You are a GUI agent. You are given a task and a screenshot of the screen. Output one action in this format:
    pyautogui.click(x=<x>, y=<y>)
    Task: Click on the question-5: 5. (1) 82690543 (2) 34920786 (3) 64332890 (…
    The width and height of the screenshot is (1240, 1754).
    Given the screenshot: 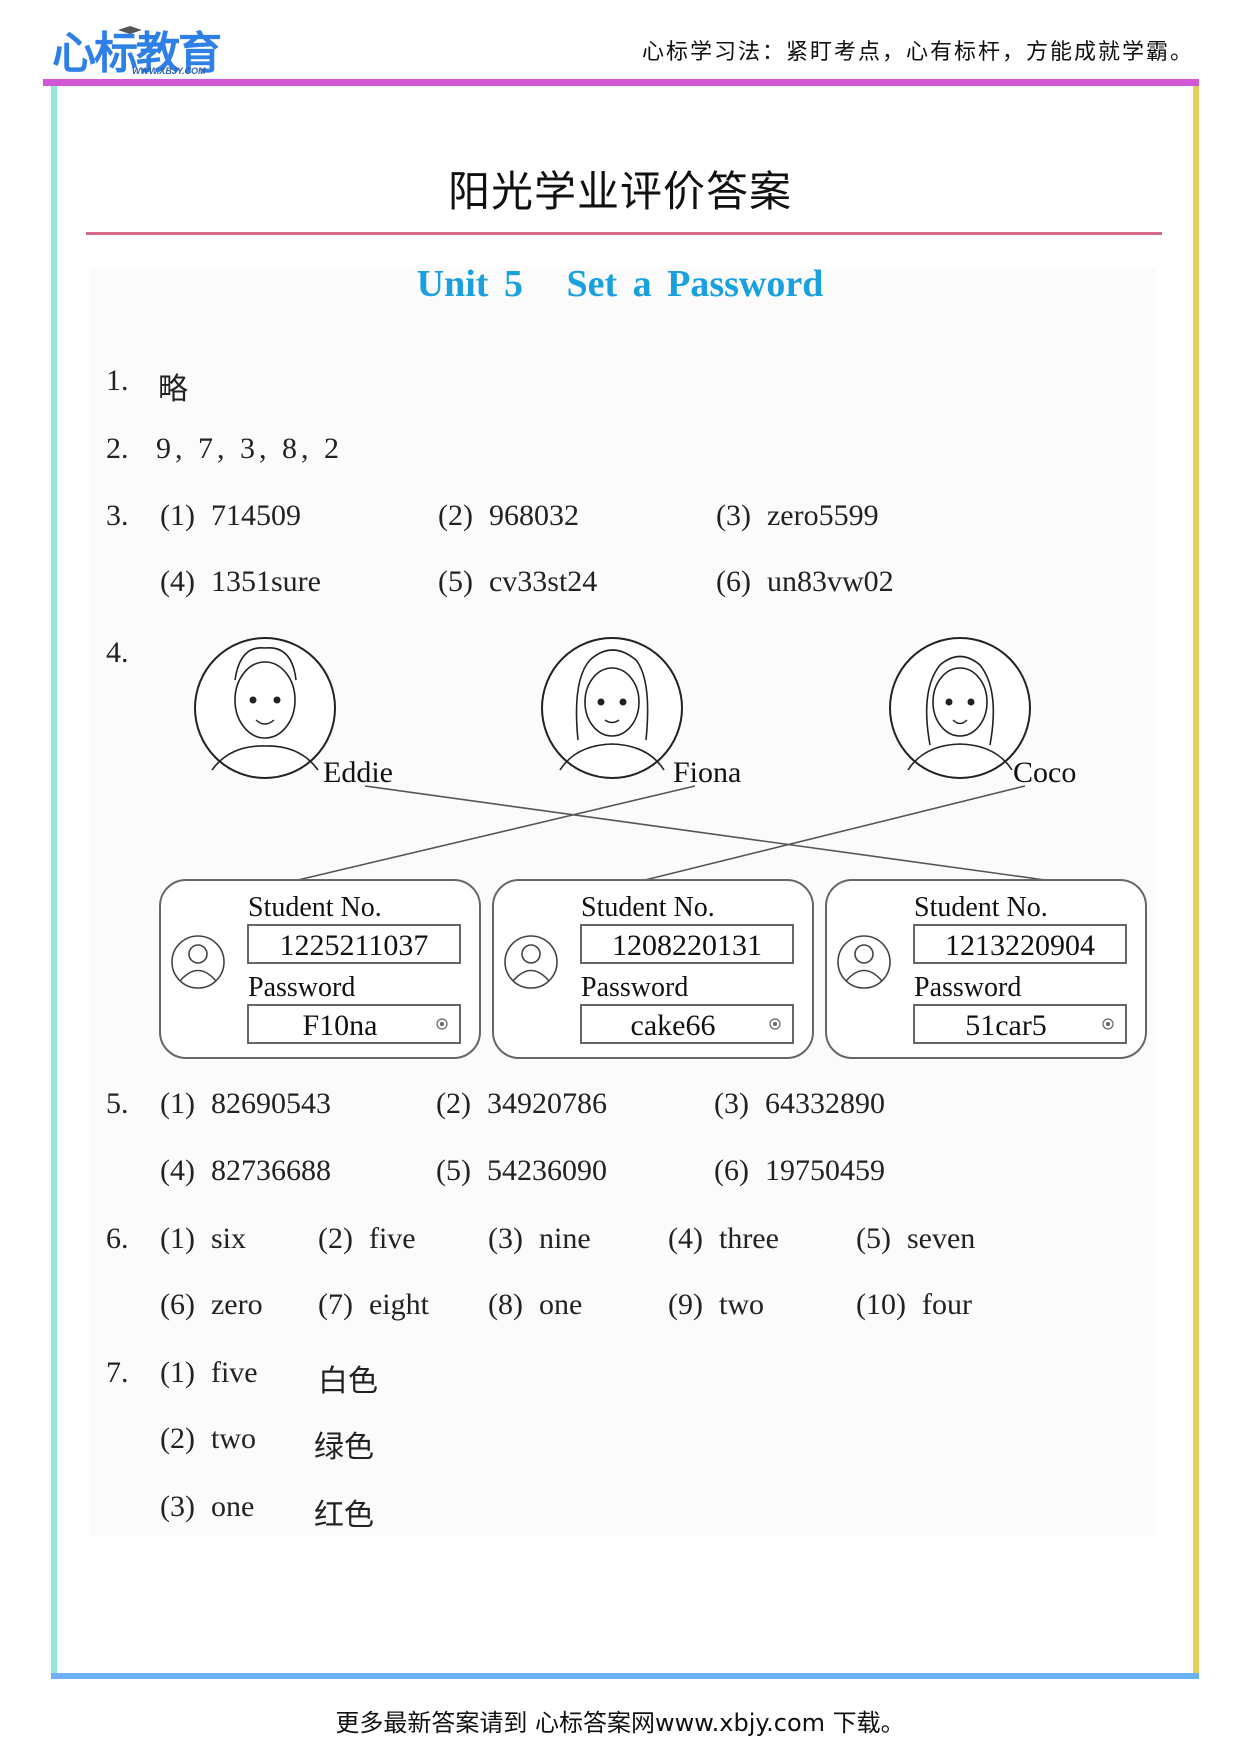 What is the action you would take?
    pyautogui.click(x=620, y=1147)
    